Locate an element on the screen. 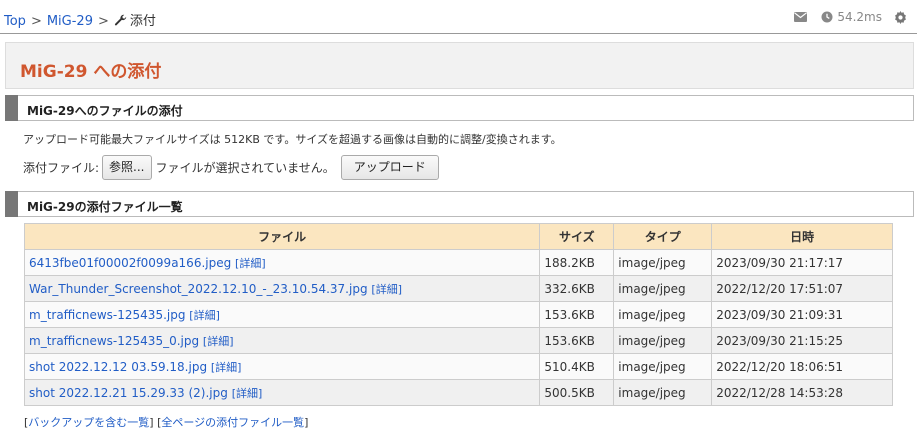  file-date: 2022/12/28 14:53:28 is located at coordinates (802, 392).